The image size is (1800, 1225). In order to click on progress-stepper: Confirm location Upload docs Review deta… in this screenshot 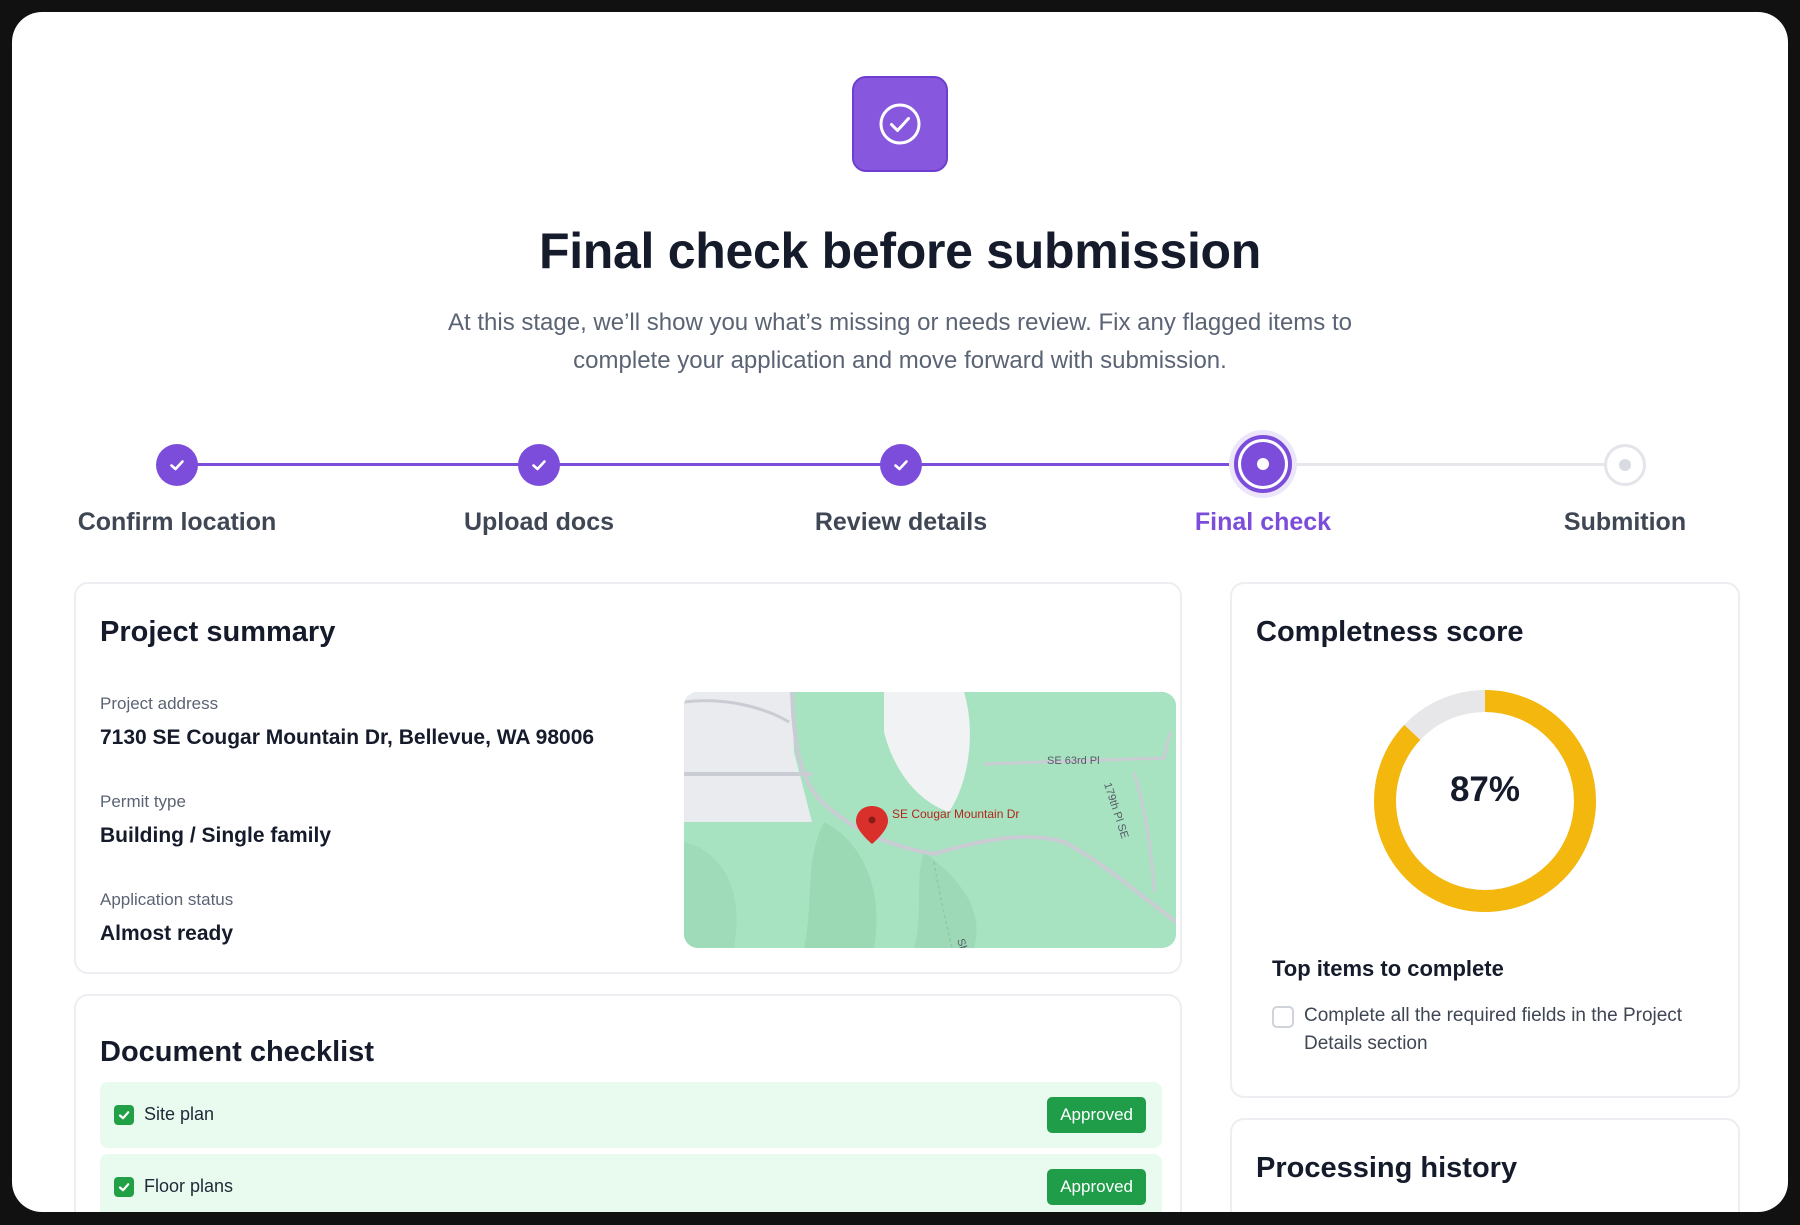, I will do `click(900, 492)`.